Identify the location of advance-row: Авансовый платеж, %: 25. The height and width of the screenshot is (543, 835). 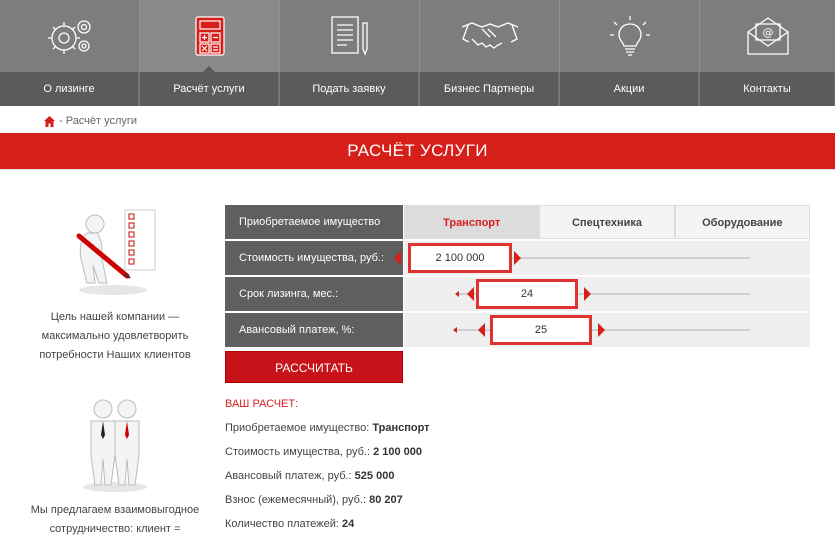
(517, 330).